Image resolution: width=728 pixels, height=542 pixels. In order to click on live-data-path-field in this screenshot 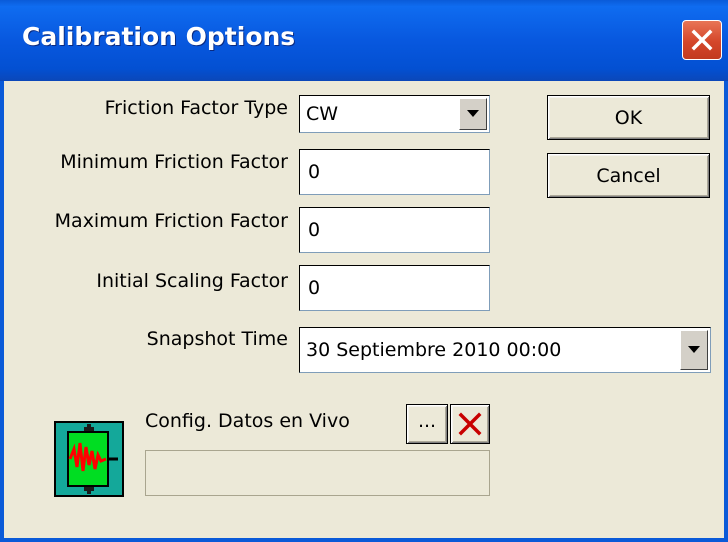, I will do `click(317, 473)`.